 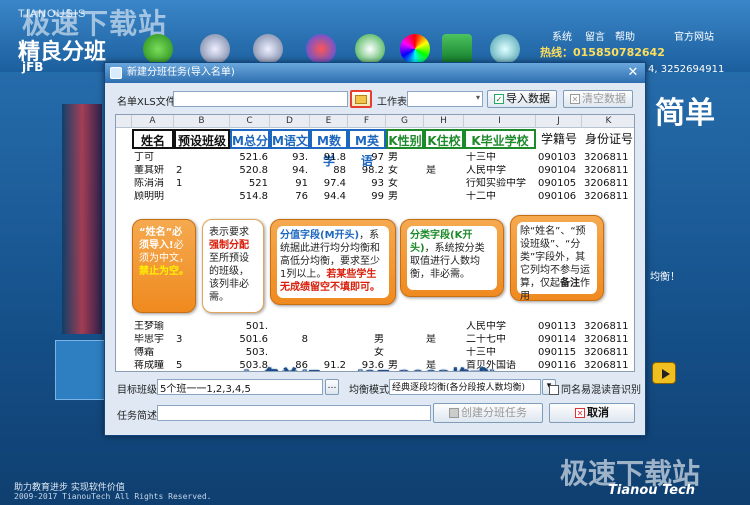 I want to click on add-icon, so click(x=158, y=49).